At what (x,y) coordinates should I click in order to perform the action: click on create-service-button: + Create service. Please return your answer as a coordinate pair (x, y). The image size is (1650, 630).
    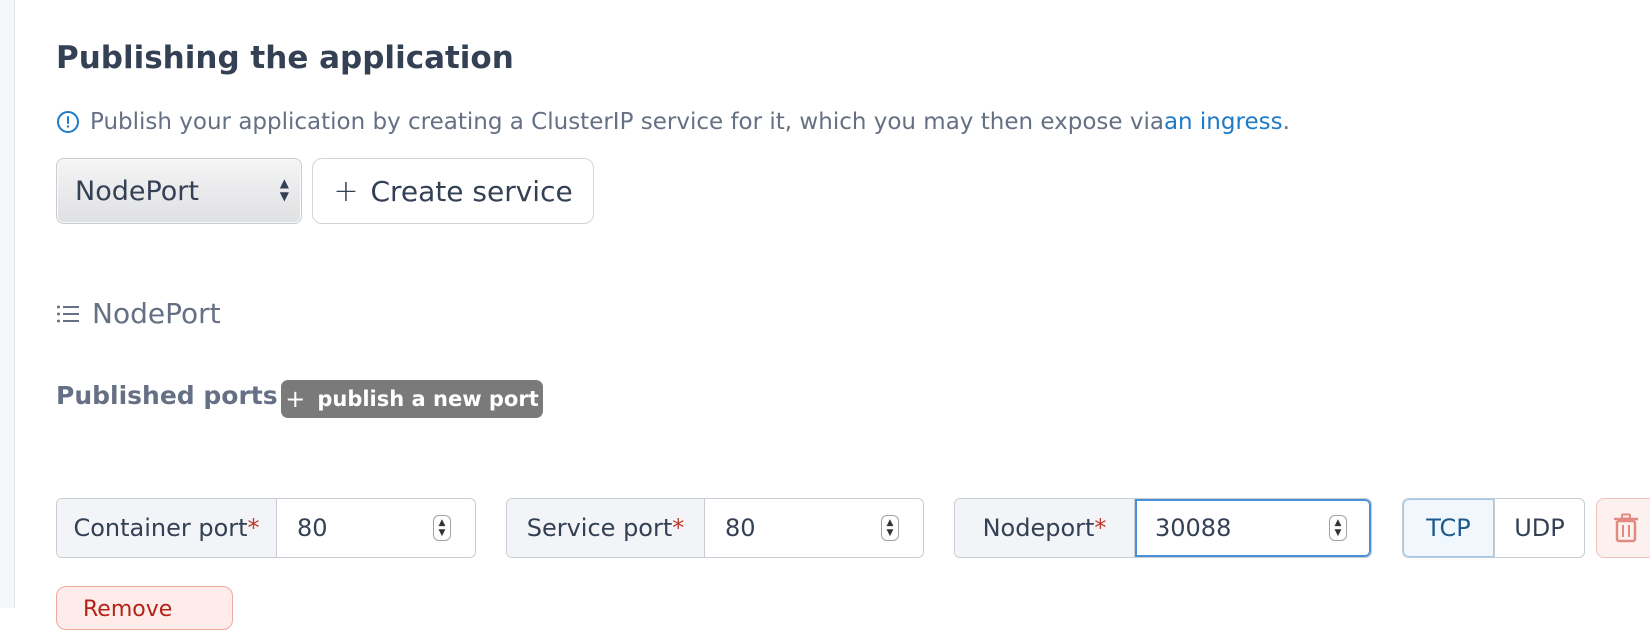
    Looking at the image, I should click on (453, 191).